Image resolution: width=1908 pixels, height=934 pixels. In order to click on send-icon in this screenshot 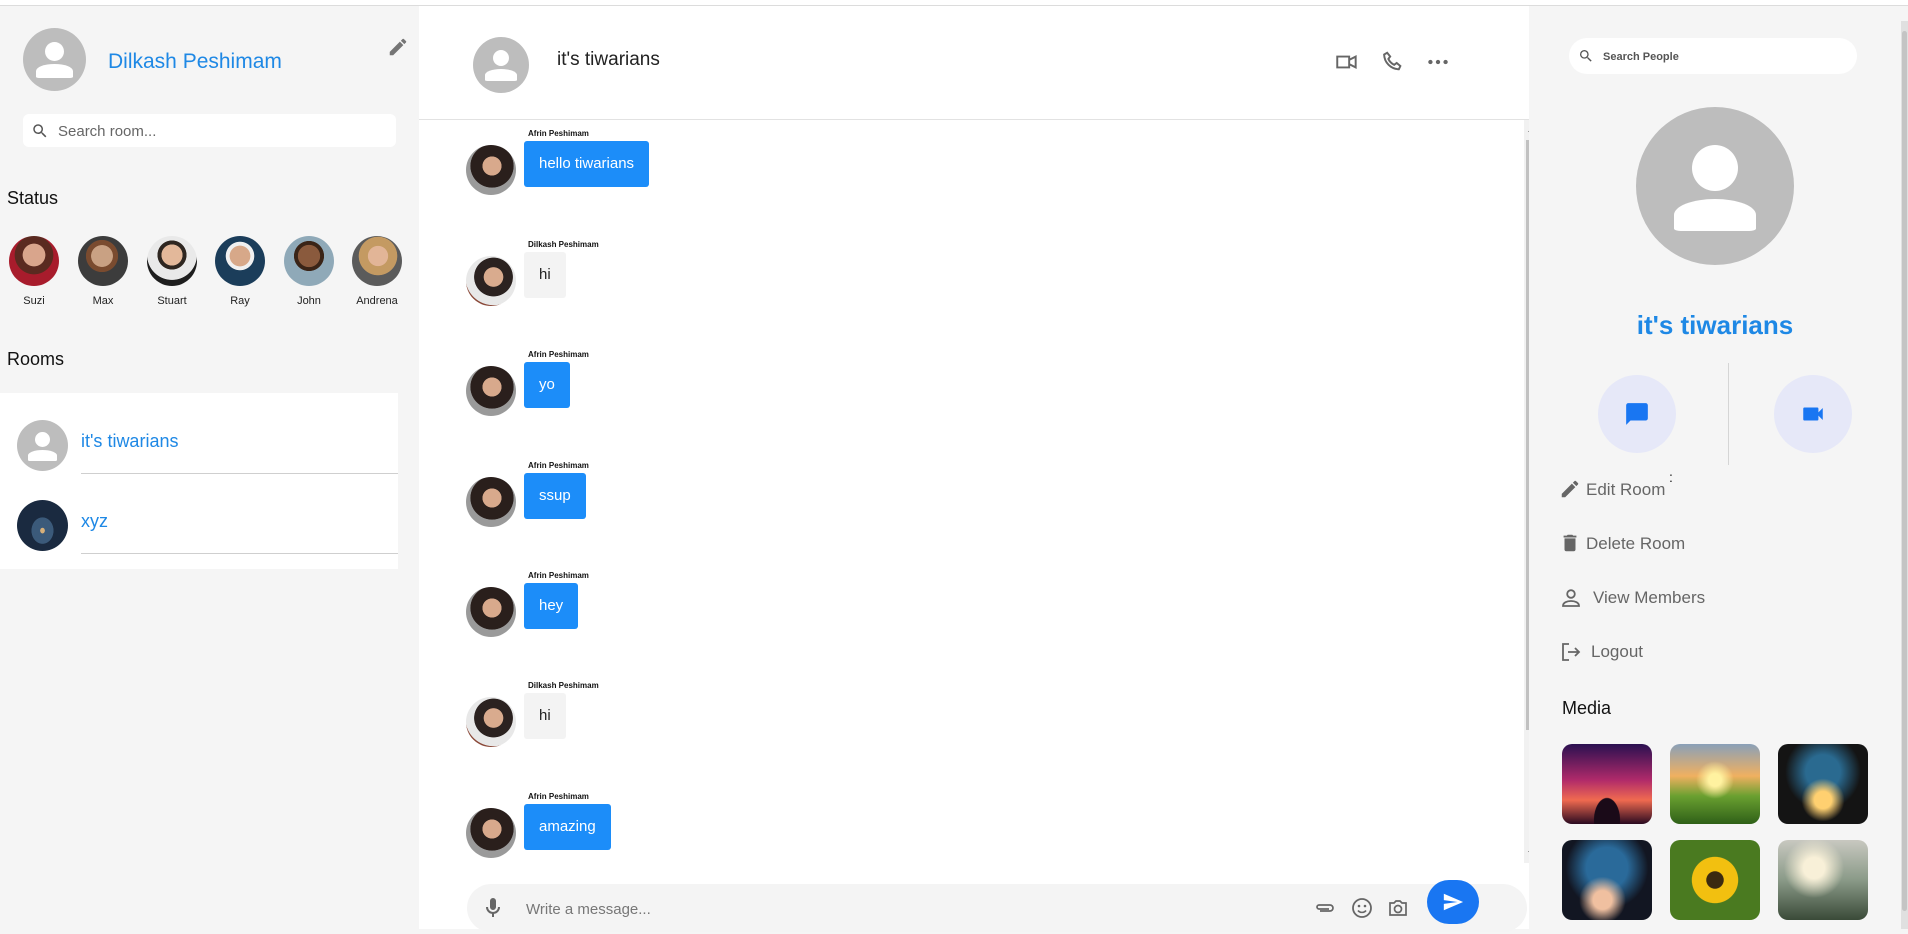, I will do `click(1453, 902)`.